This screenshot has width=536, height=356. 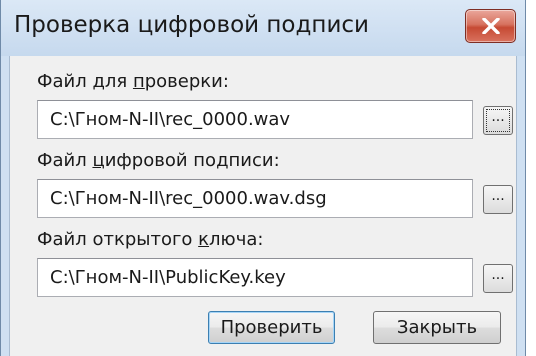 I want to click on file-to-verify-label-part1: Файл для, so click(x=85, y=81).